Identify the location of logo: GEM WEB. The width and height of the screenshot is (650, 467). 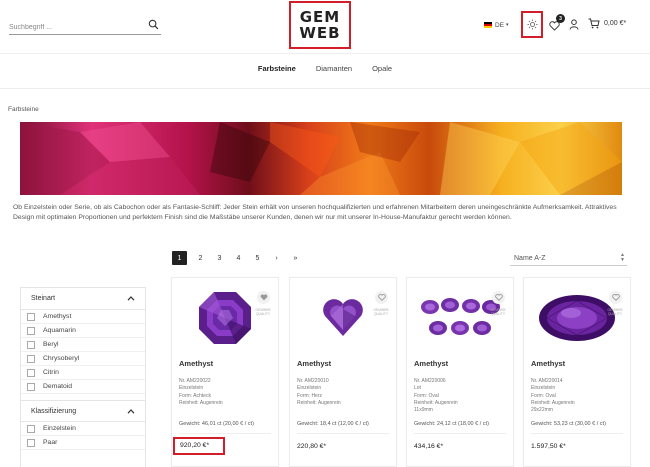
(320, 25).